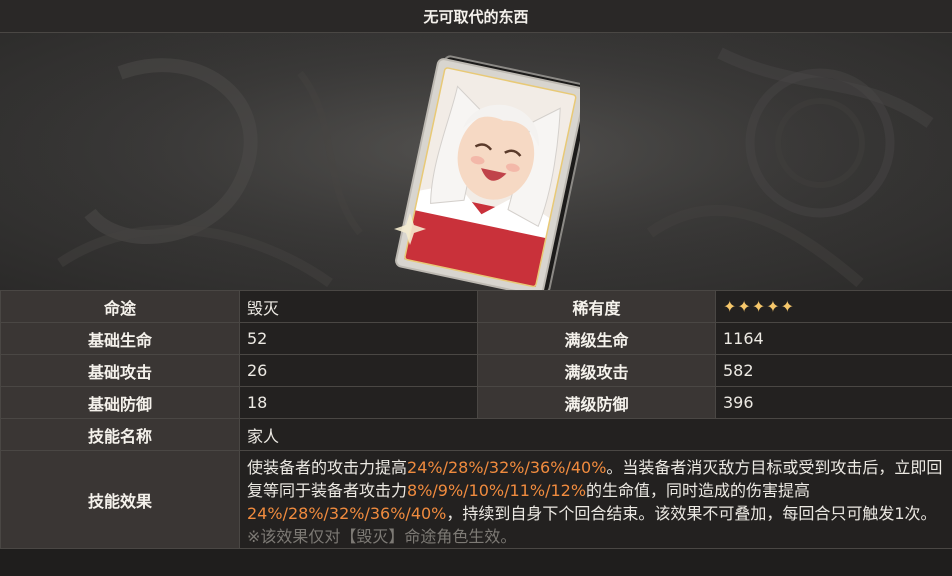  I want to click on max-atk-value: 582, so click(833, 370).